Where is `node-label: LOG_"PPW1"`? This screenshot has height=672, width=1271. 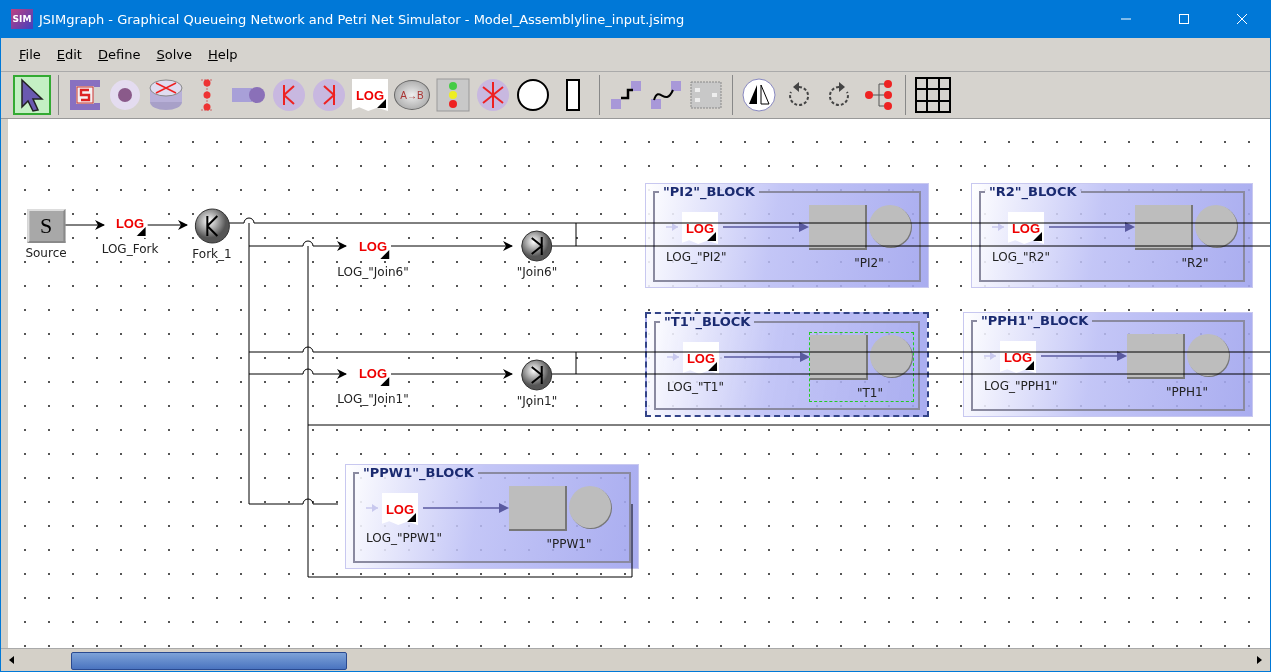
node-label: LOG_"PPW1" is located at coordinates (404, 538).